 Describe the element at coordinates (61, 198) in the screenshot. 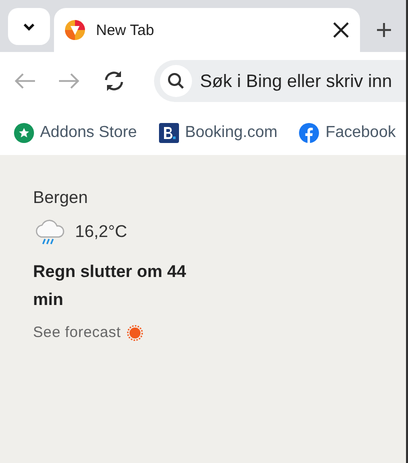

I see `city-name: Bergen` at that location.